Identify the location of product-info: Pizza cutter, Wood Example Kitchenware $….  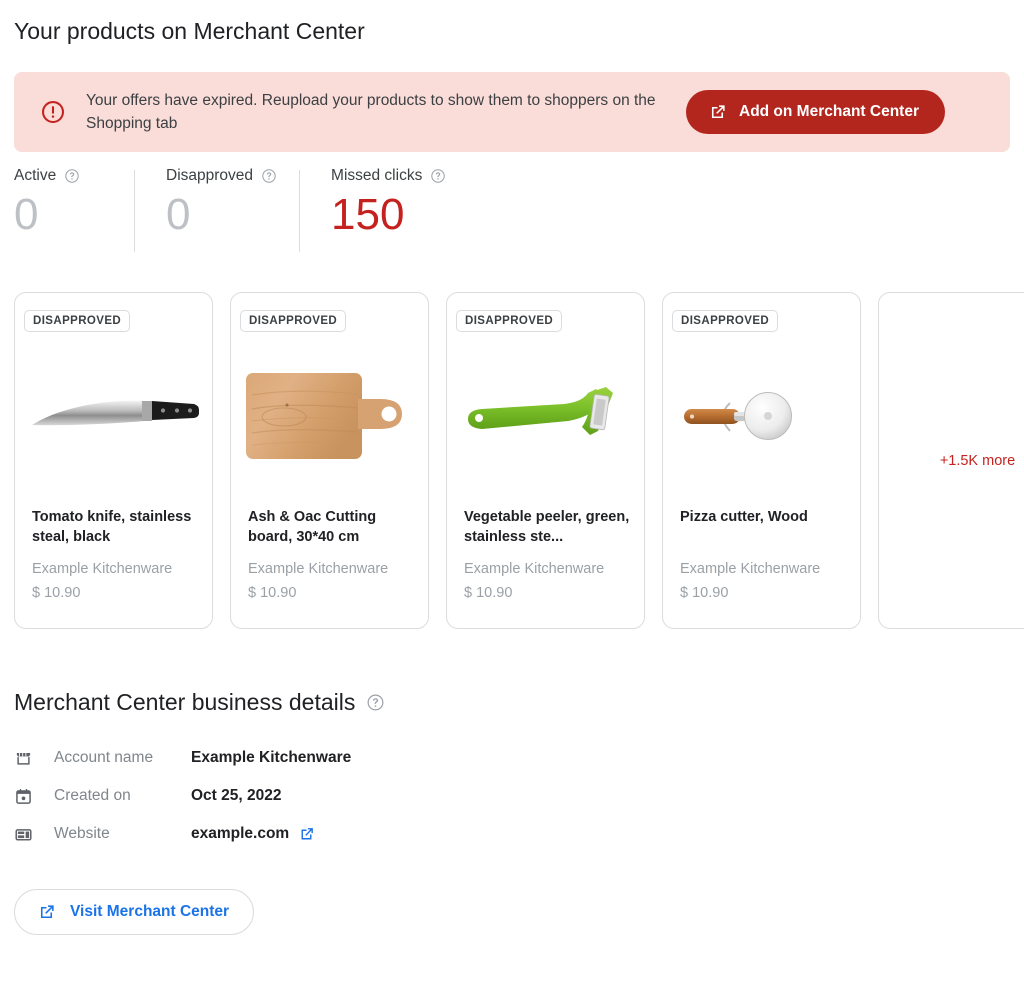
(764, 555).